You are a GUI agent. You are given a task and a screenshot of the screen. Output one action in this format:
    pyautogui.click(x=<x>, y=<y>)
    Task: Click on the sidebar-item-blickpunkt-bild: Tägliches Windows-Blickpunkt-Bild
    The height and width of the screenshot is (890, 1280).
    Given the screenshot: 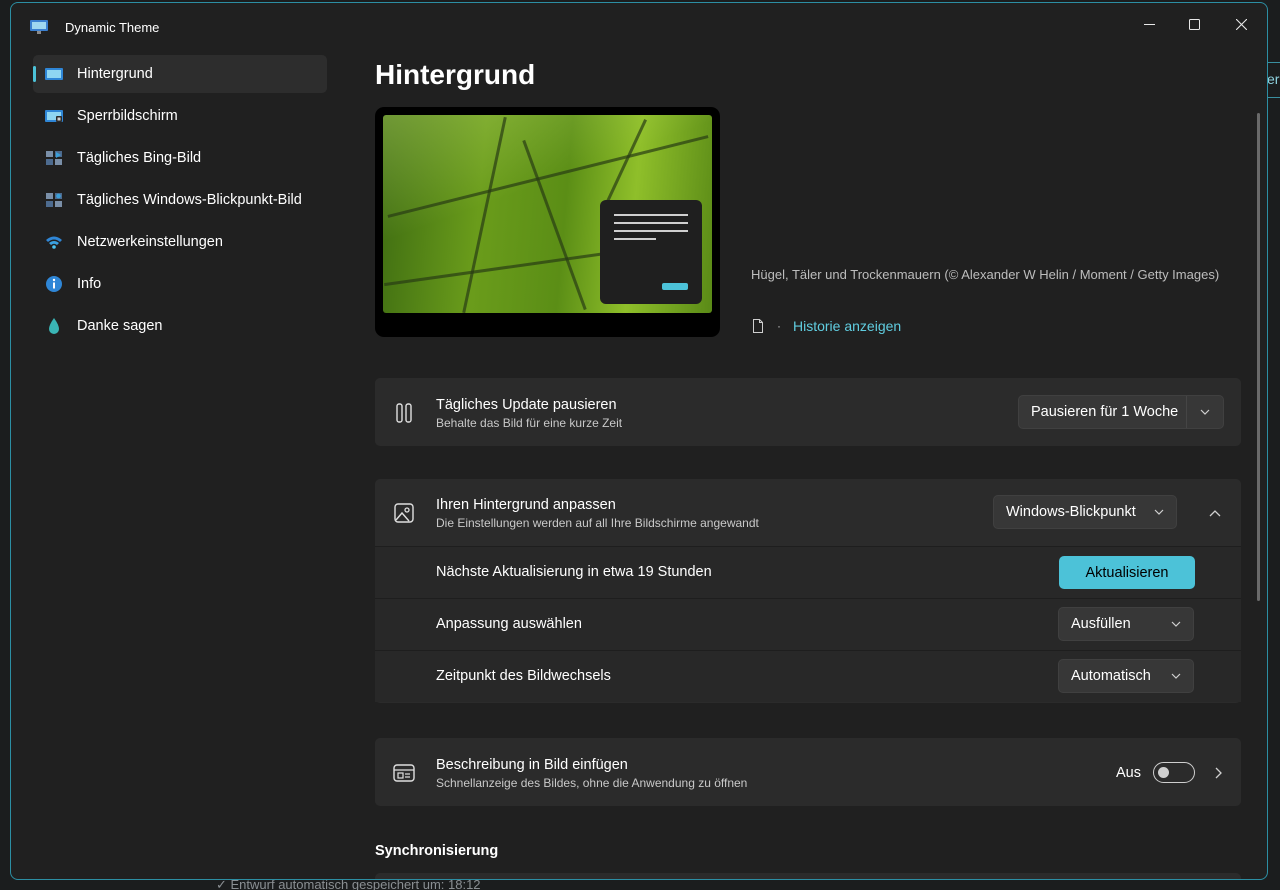 What is the action you would take?
    pyautogui.click(x=180, y=200)
    